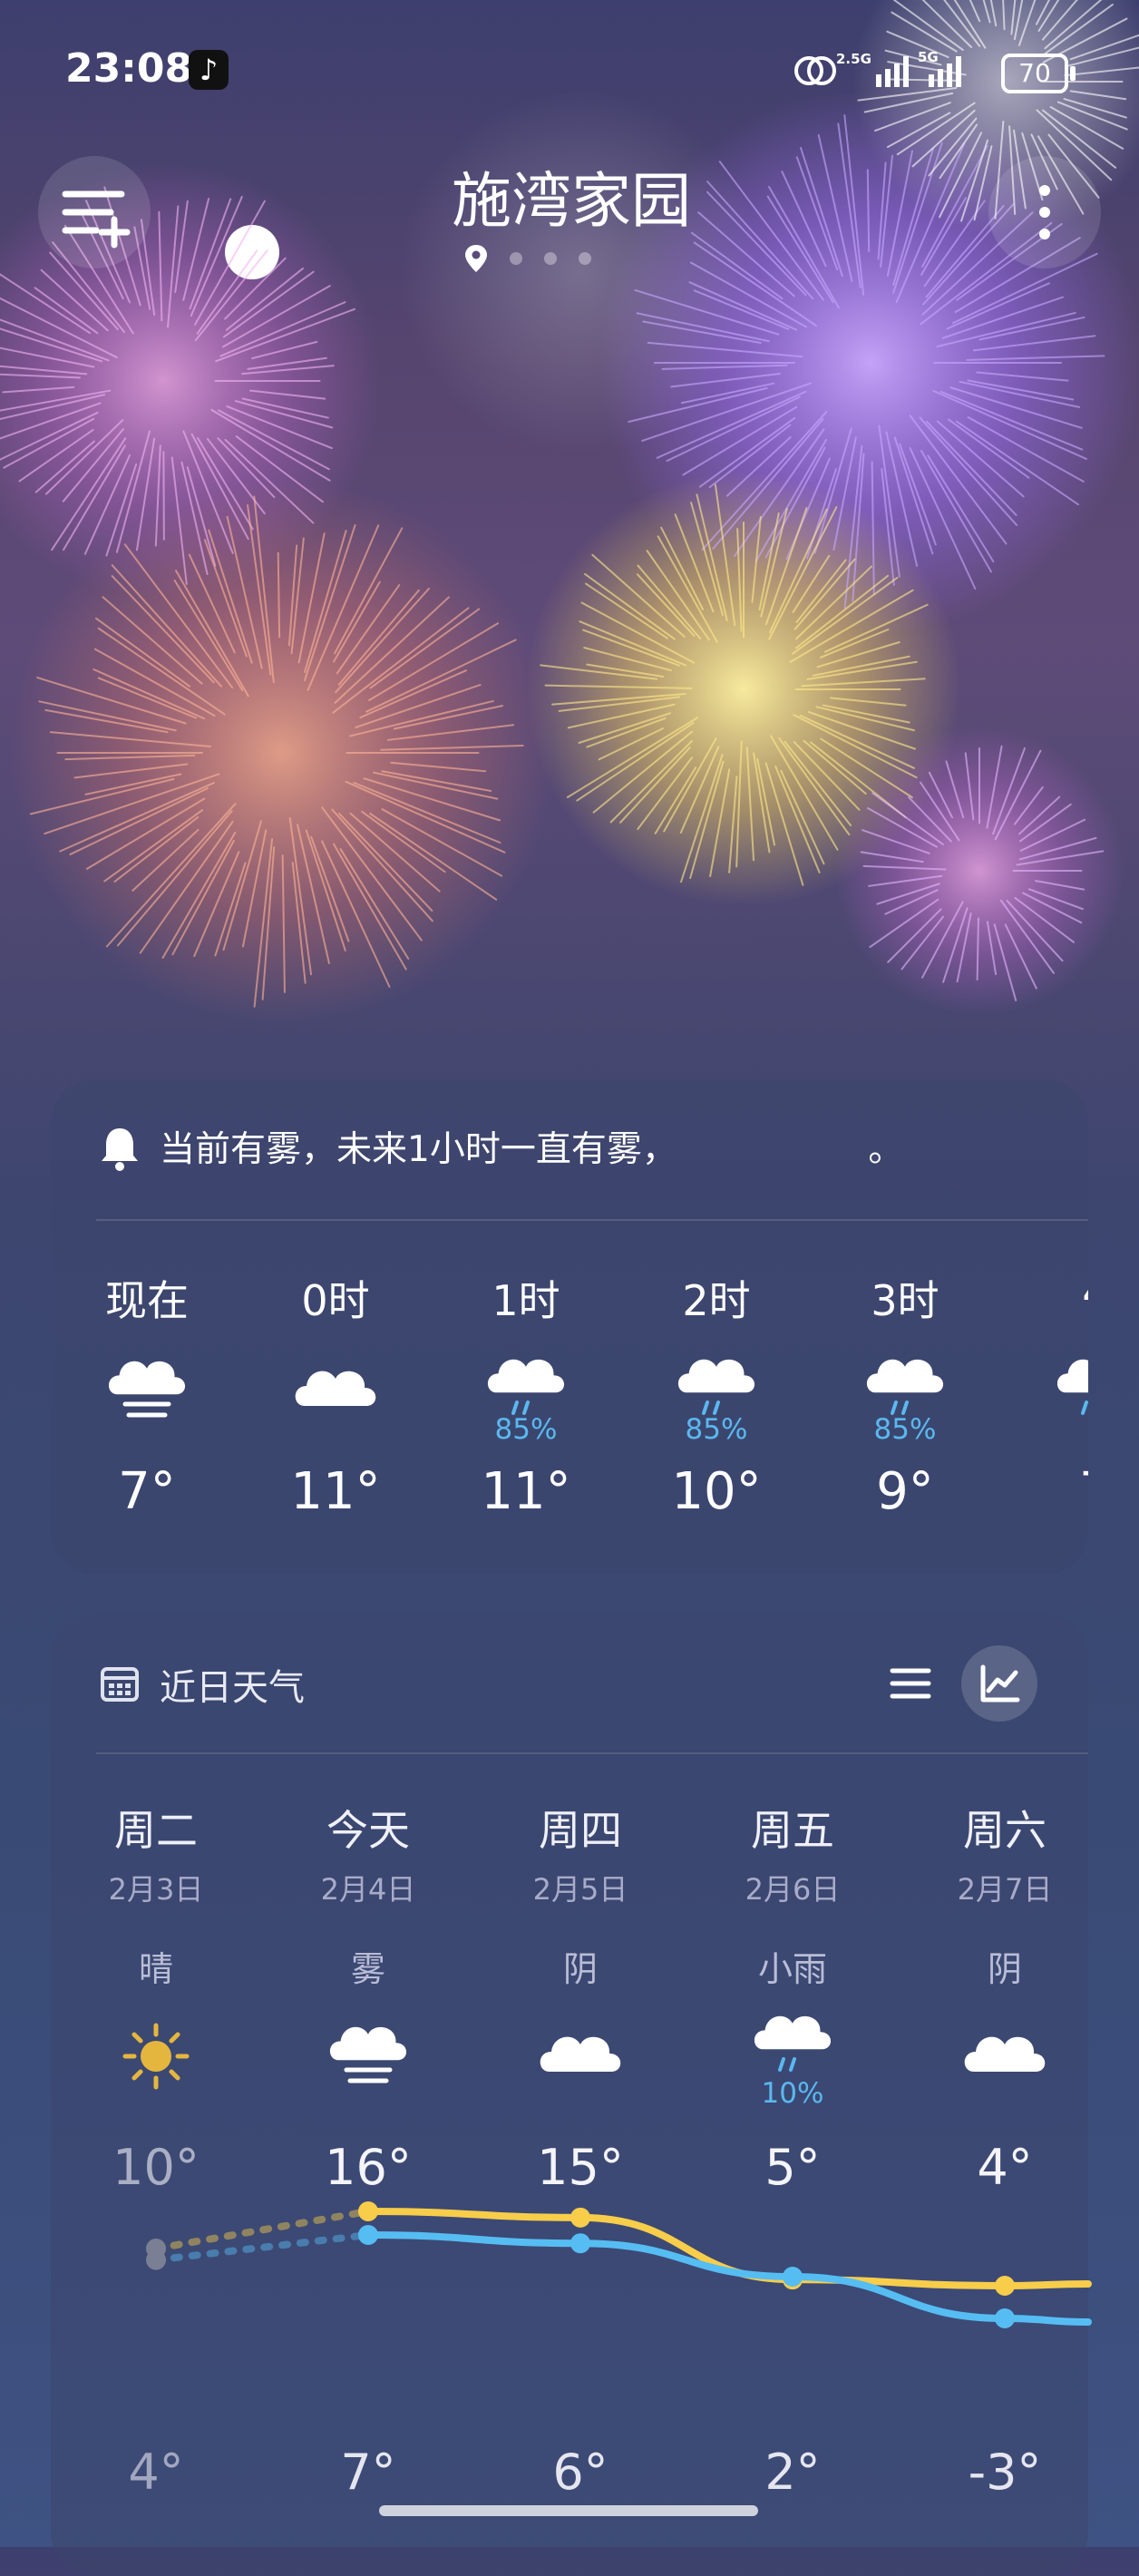 This screenshot has height=2576, width=1139. Describe the element at coordinates (368, 2167) in the screenshot. I see `day-high-temp: 16°` at that location.